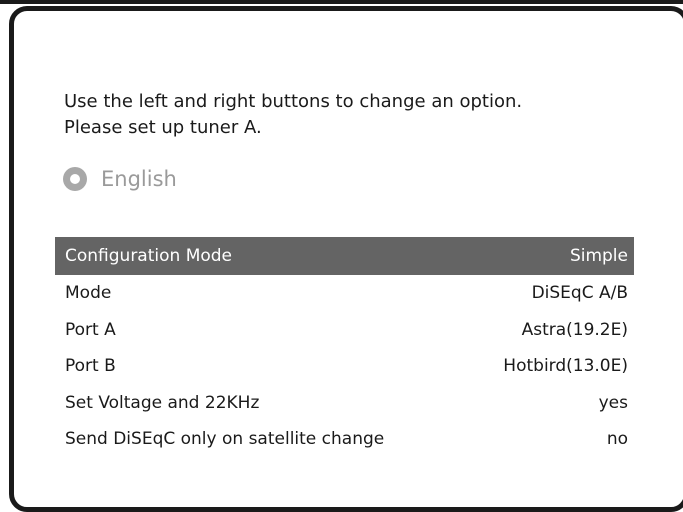 The width and height of the screenshot is (683, 512). Describe the element at coordinates (574, 329) in the screenshot. I see `setting-value: Astra(19.2E)` at that location.